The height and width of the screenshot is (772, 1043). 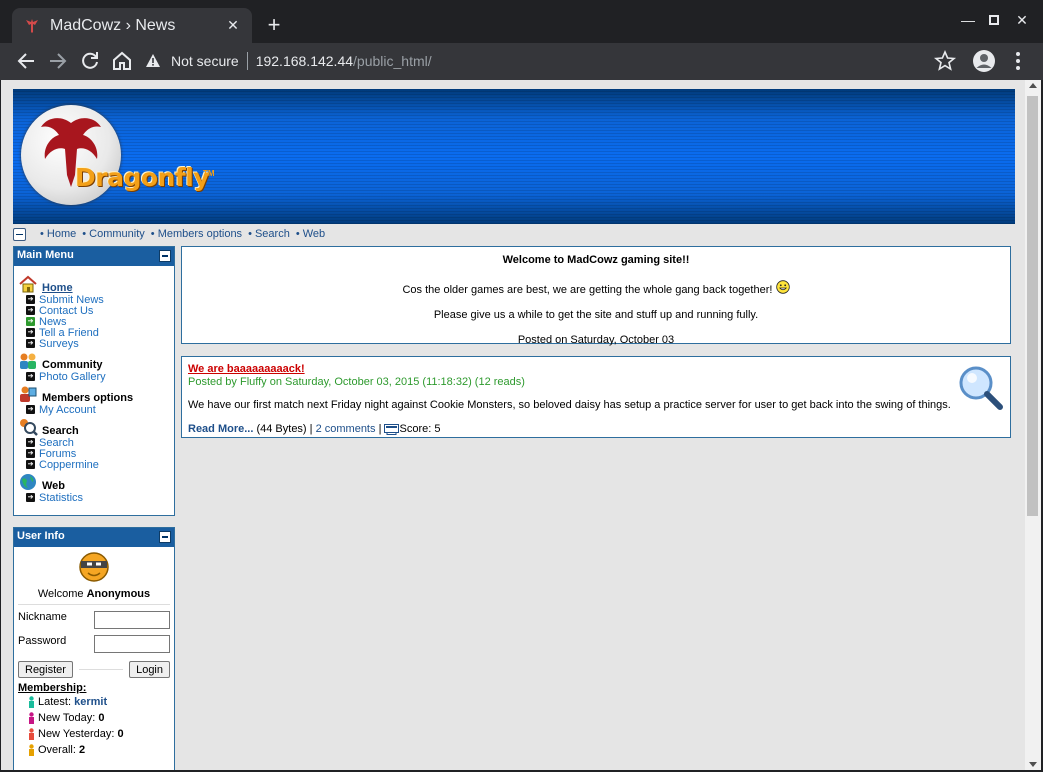 I want to click on logo-text: Dragonfly, so click(x=142, y=177).